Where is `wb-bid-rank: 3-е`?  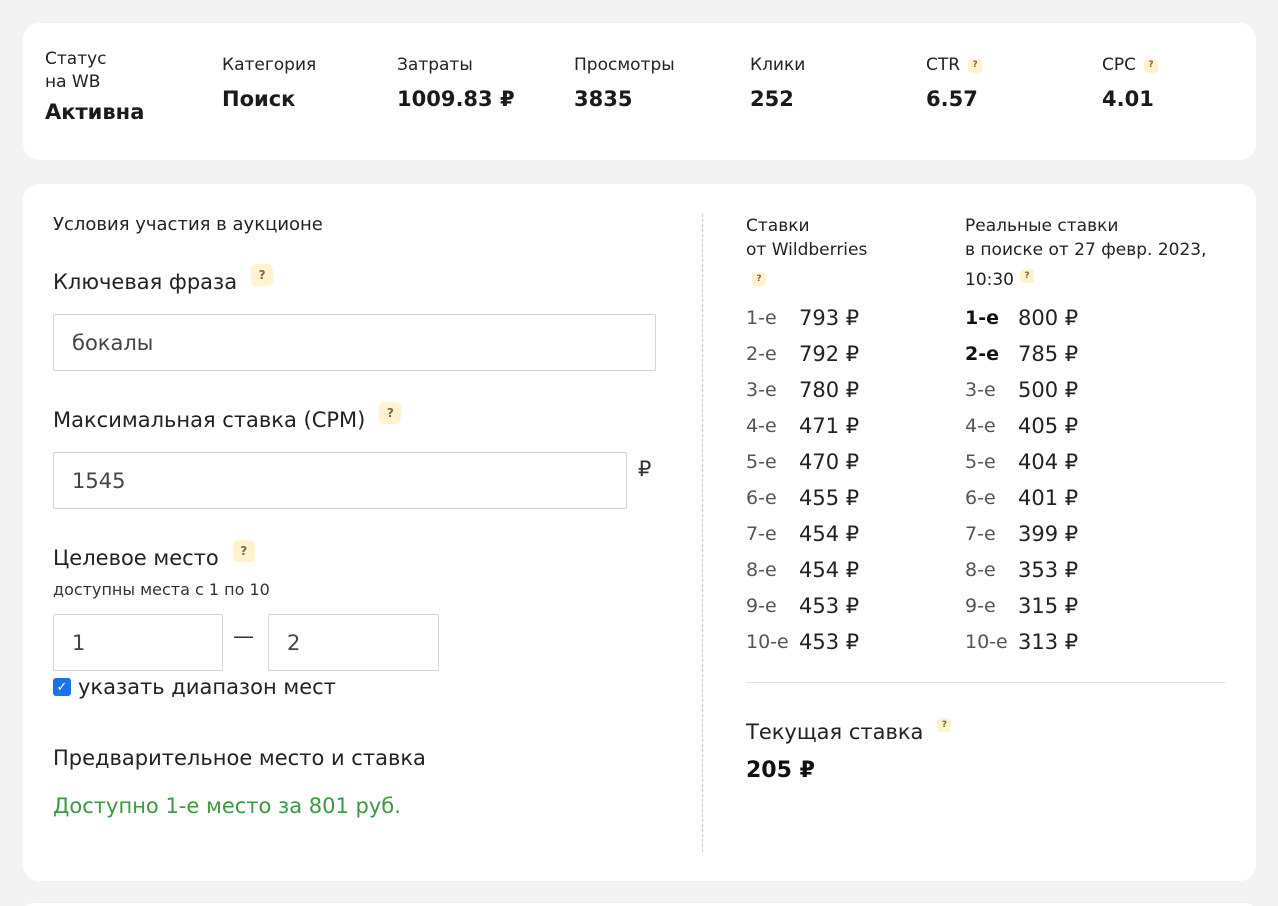 wb-bid-rank: 3-е is located at coordinates (761, 390).